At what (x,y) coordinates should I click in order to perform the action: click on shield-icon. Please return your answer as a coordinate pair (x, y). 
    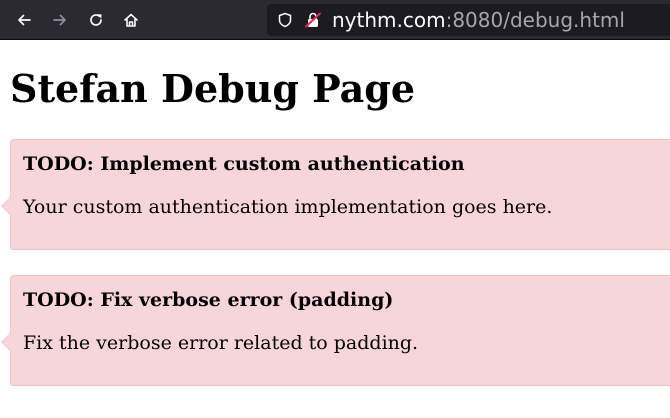
    Looking at the image, I should click on (285, 20).